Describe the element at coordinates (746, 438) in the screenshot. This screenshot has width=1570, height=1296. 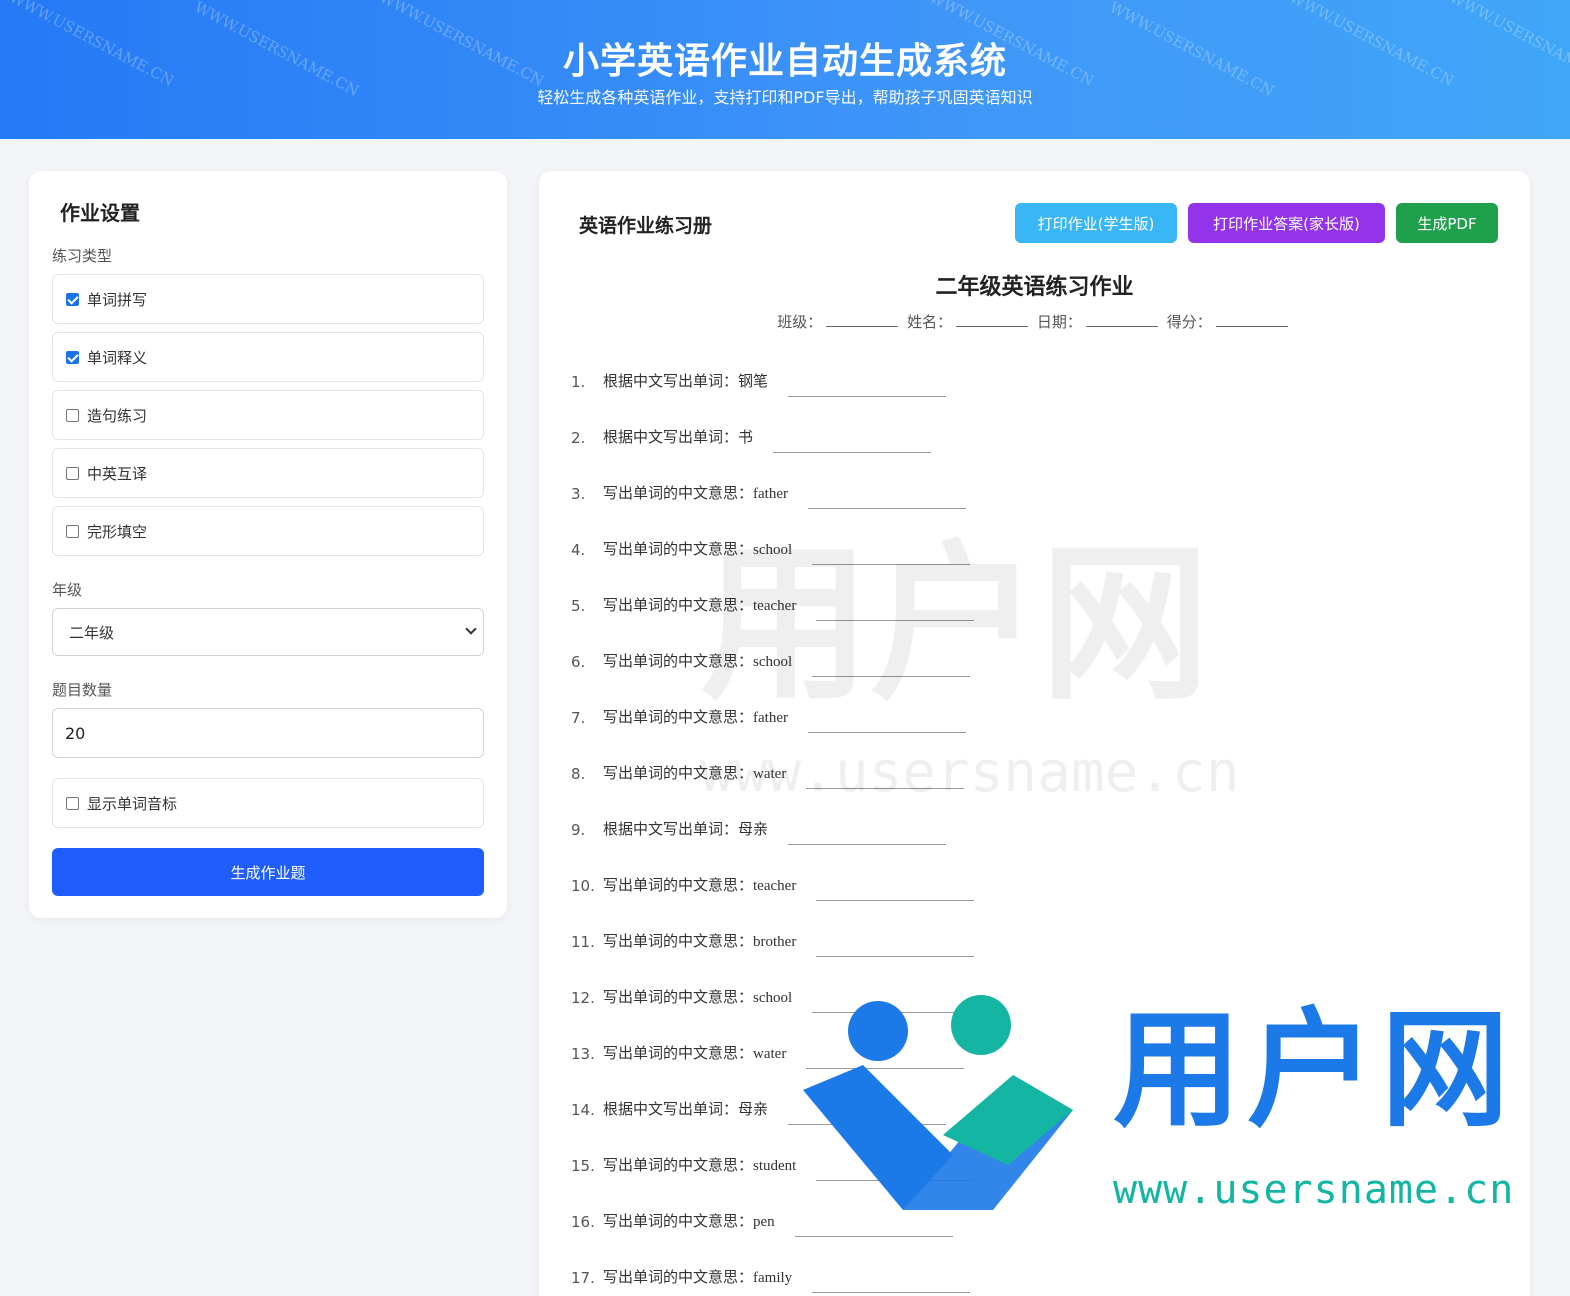
I see `question-word: 书` at that location.